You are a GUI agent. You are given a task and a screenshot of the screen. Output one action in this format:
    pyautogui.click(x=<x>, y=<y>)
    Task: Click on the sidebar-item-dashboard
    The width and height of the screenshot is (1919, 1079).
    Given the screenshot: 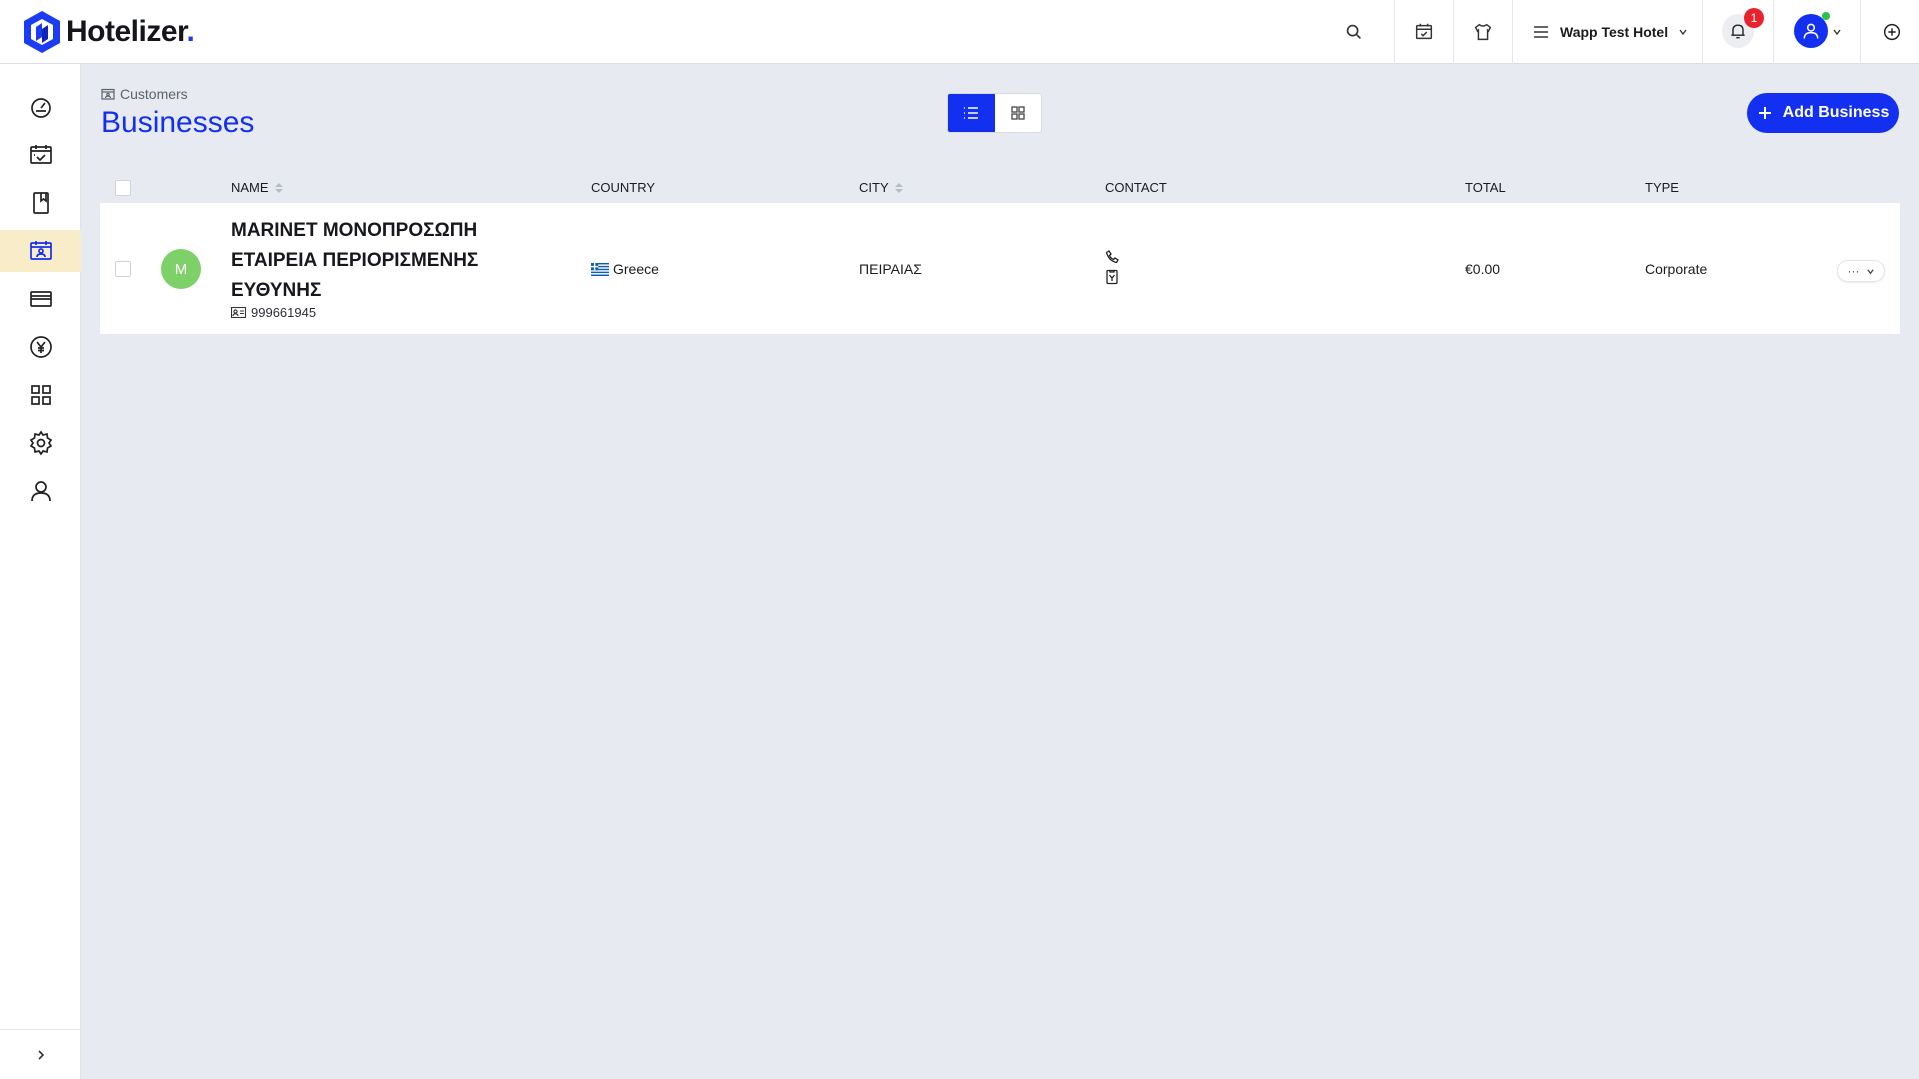 What is the action you would take?
    pyautogui.click(x=40, y=107)
    